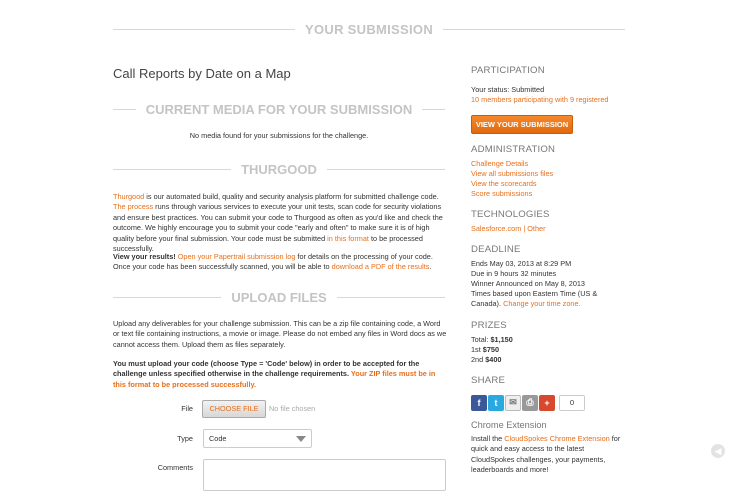  What do you see at coordinates (508, 89) in the screenshot?
I see `participation-status: Your status: Submitted` at bounding box center [508, 89].